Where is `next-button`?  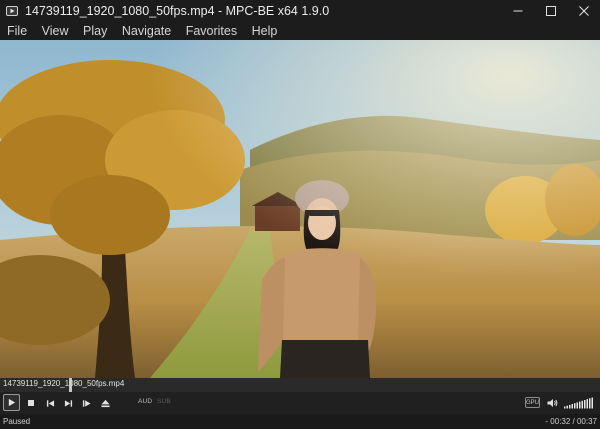 next-button is located at coordinates (68, 403).